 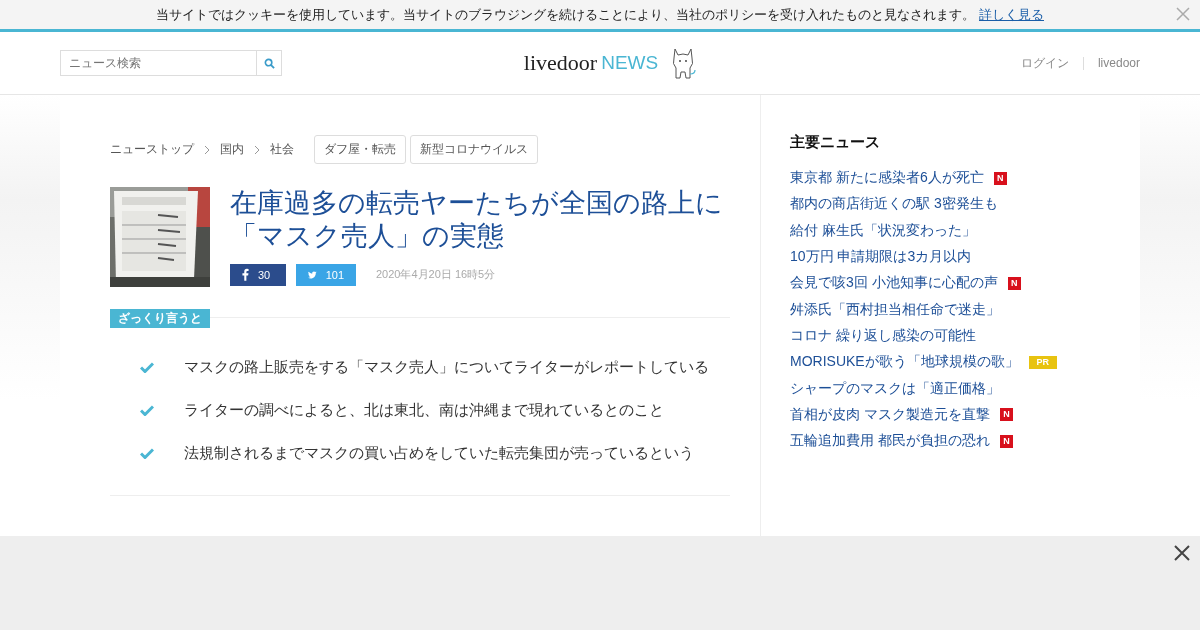 What do you see at coordinates (282, 149) in the screenshot?
I see `breadcrumb-link: 社会` at bounding box center [282, 149].